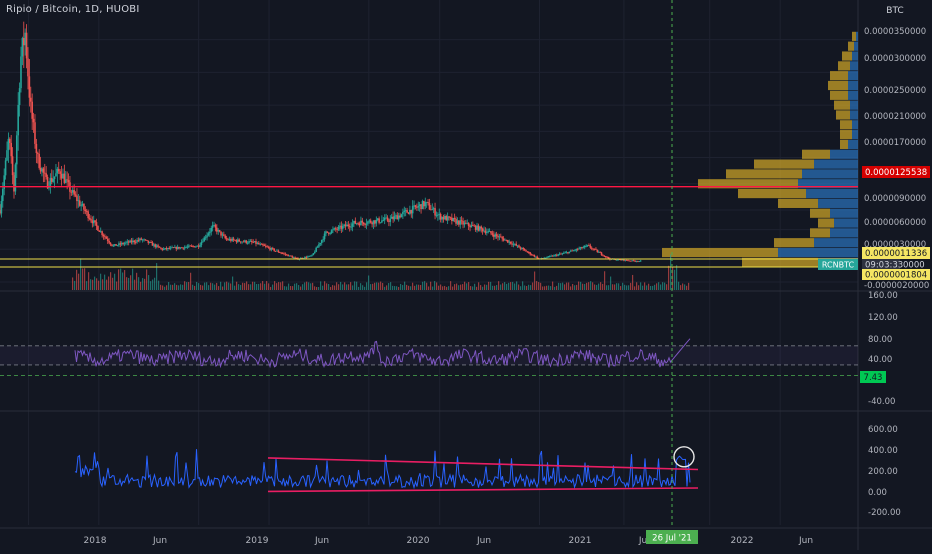  Describe the element at coordinates (483, 541) in the screenshot. I see `time-axis-tick-label: Jun` at that location.